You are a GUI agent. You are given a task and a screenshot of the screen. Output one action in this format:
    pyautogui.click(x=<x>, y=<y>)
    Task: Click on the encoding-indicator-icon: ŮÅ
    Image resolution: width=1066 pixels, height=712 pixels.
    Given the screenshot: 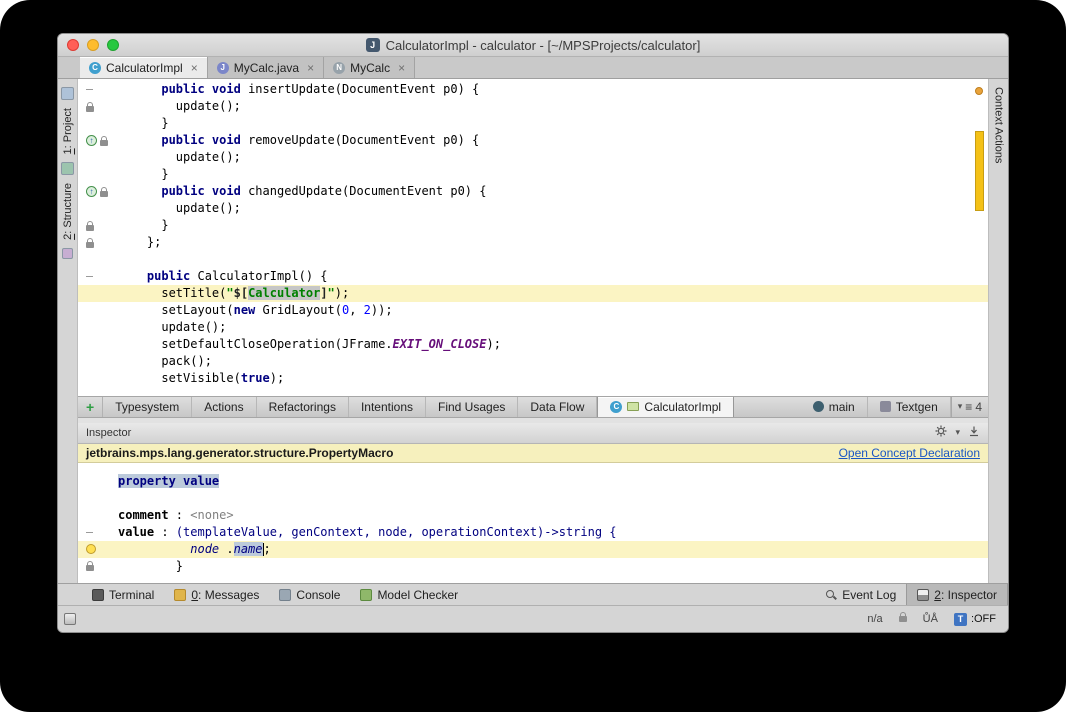 What is the action you would take?
    pyautogui.click(x=930, y=619)
    